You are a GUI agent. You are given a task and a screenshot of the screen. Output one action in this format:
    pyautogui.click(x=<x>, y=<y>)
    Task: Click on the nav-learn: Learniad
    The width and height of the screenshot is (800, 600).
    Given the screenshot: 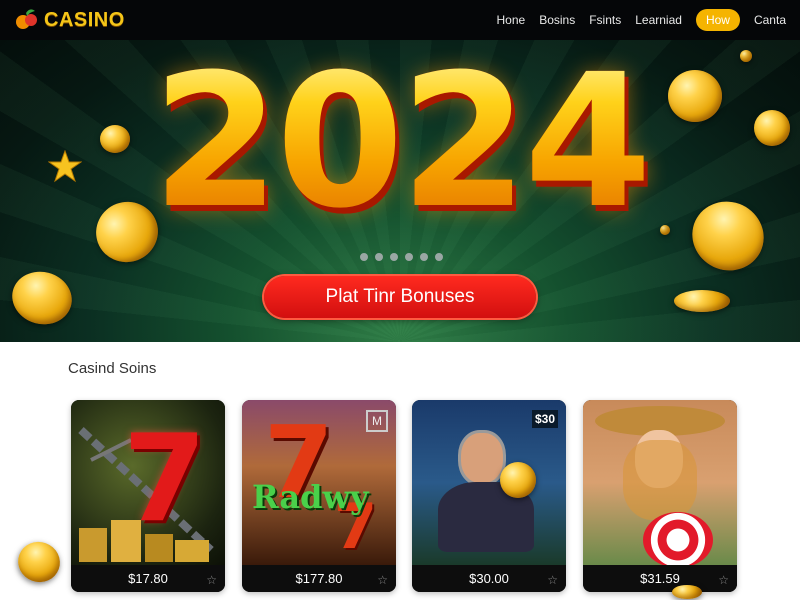 What is the action you would take?
    pyautogui.click(x=658, y=20)
    